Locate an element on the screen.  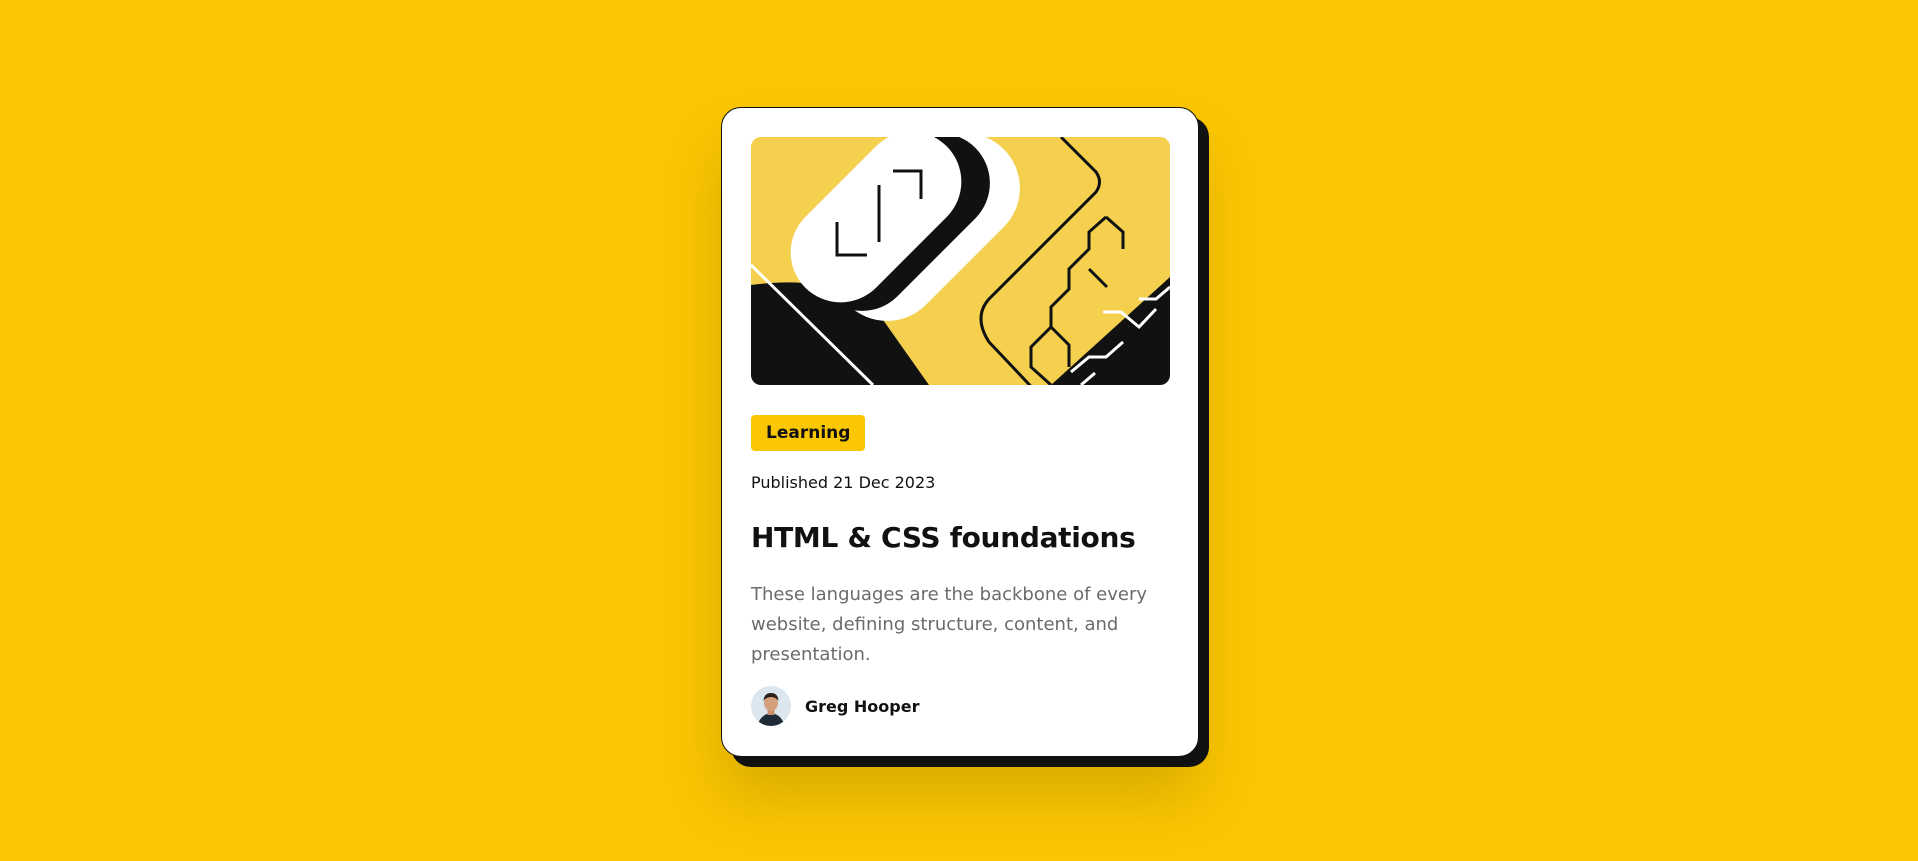
article-title: HTML & CSS foundations is located at coordinates (960, 538).